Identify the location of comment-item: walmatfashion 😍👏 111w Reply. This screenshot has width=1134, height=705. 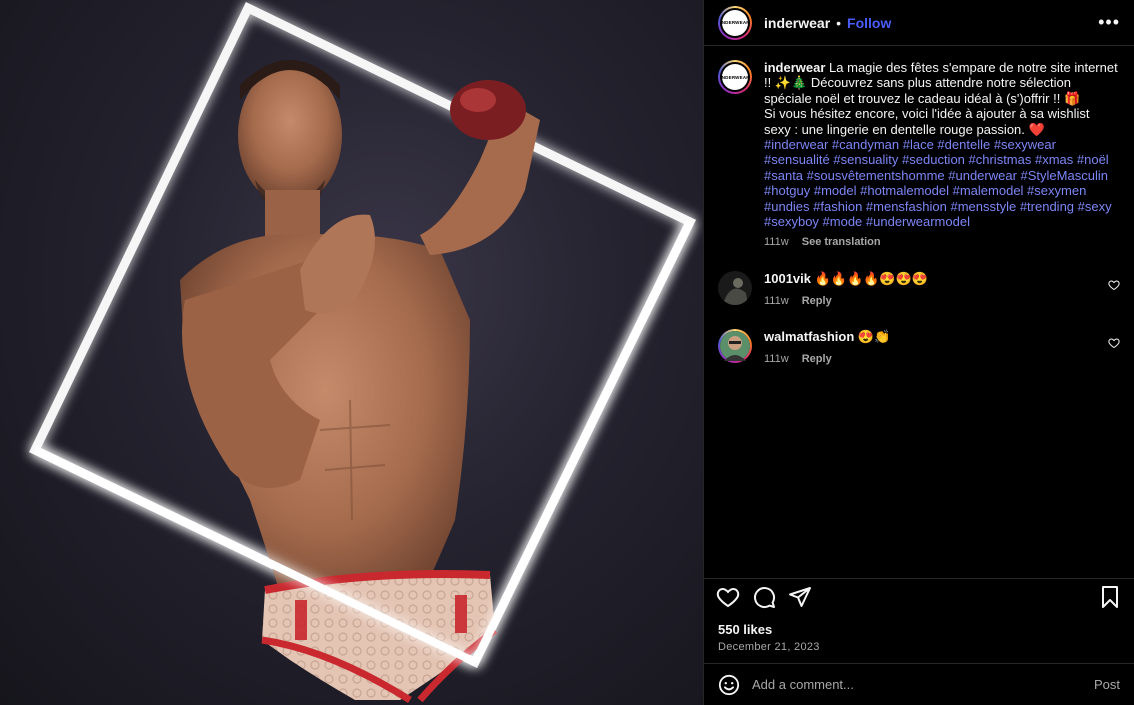
(919, 347).